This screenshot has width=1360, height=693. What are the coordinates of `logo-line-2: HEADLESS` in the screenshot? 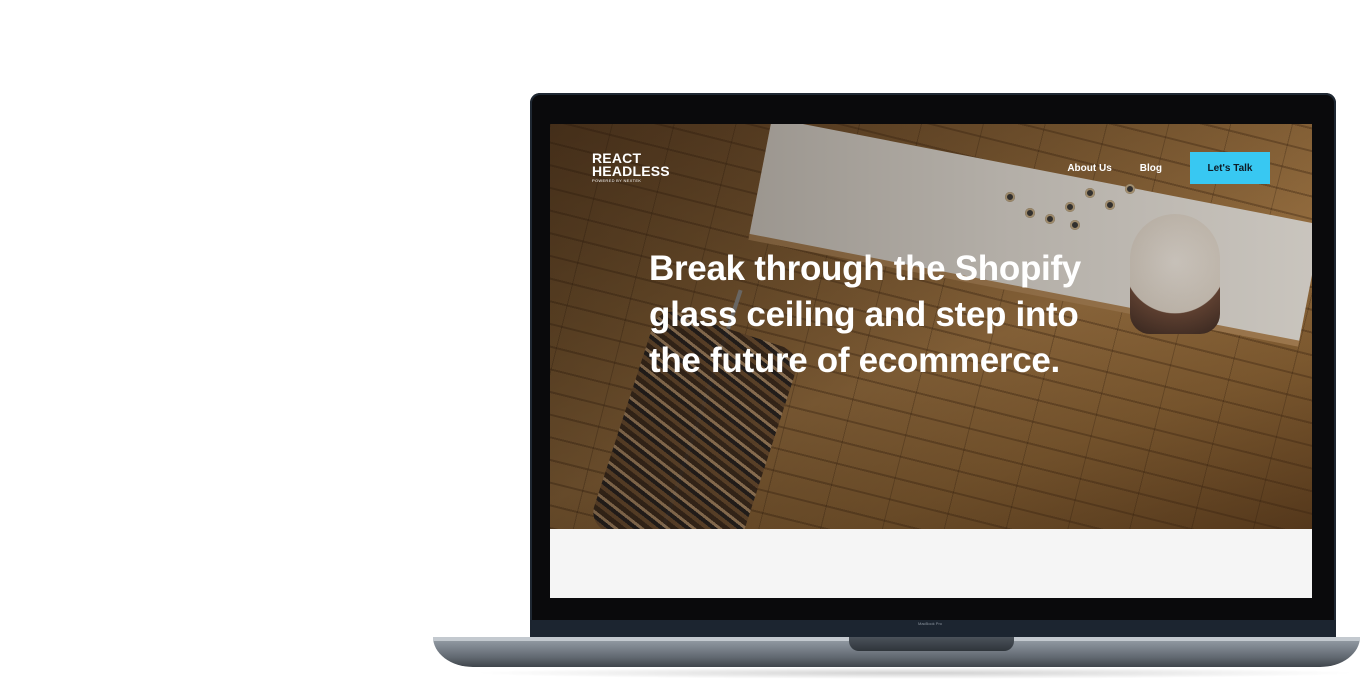 It's located at (631, 171).